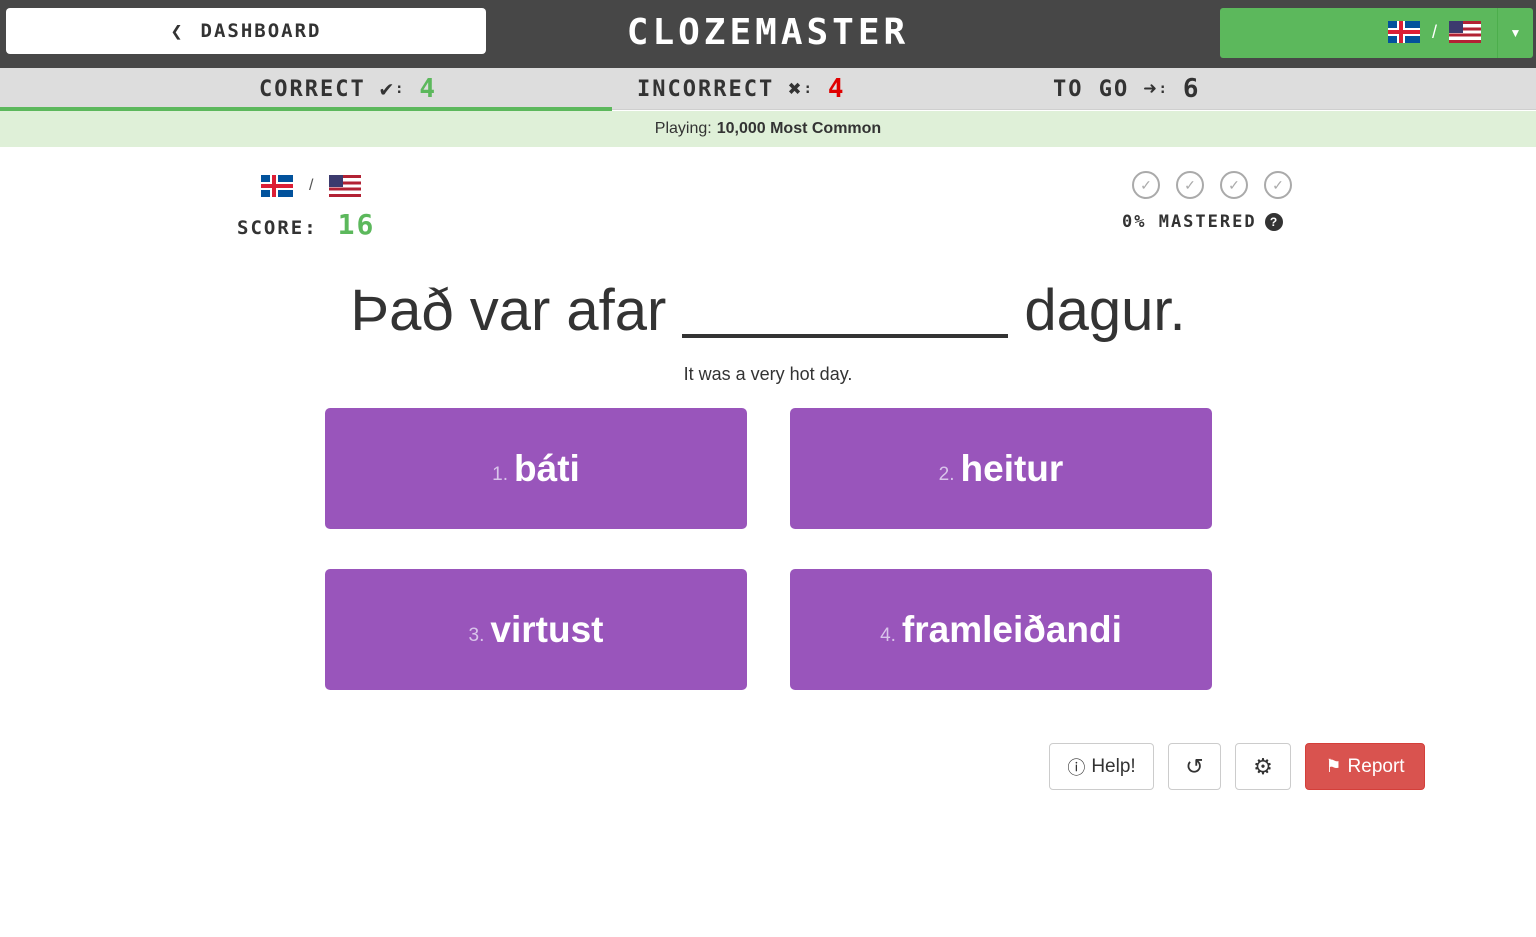 The width and height of the screenshot is (1536, 937). I want to click on cloze-sentence: Það var afar dagur., so click(768, 310).